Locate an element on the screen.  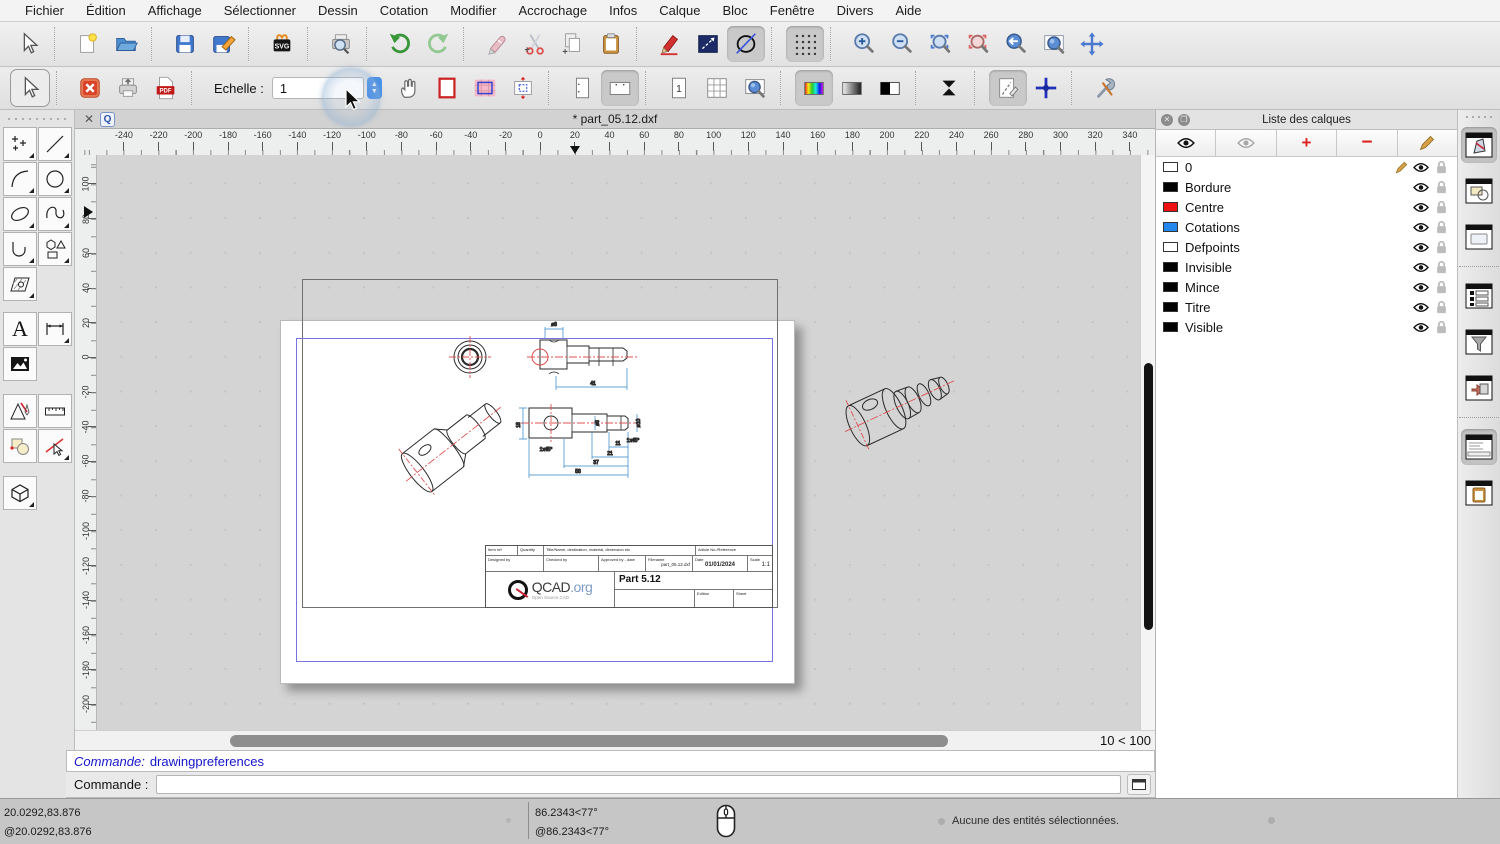
delete-button is located at coordinates (497, 44).